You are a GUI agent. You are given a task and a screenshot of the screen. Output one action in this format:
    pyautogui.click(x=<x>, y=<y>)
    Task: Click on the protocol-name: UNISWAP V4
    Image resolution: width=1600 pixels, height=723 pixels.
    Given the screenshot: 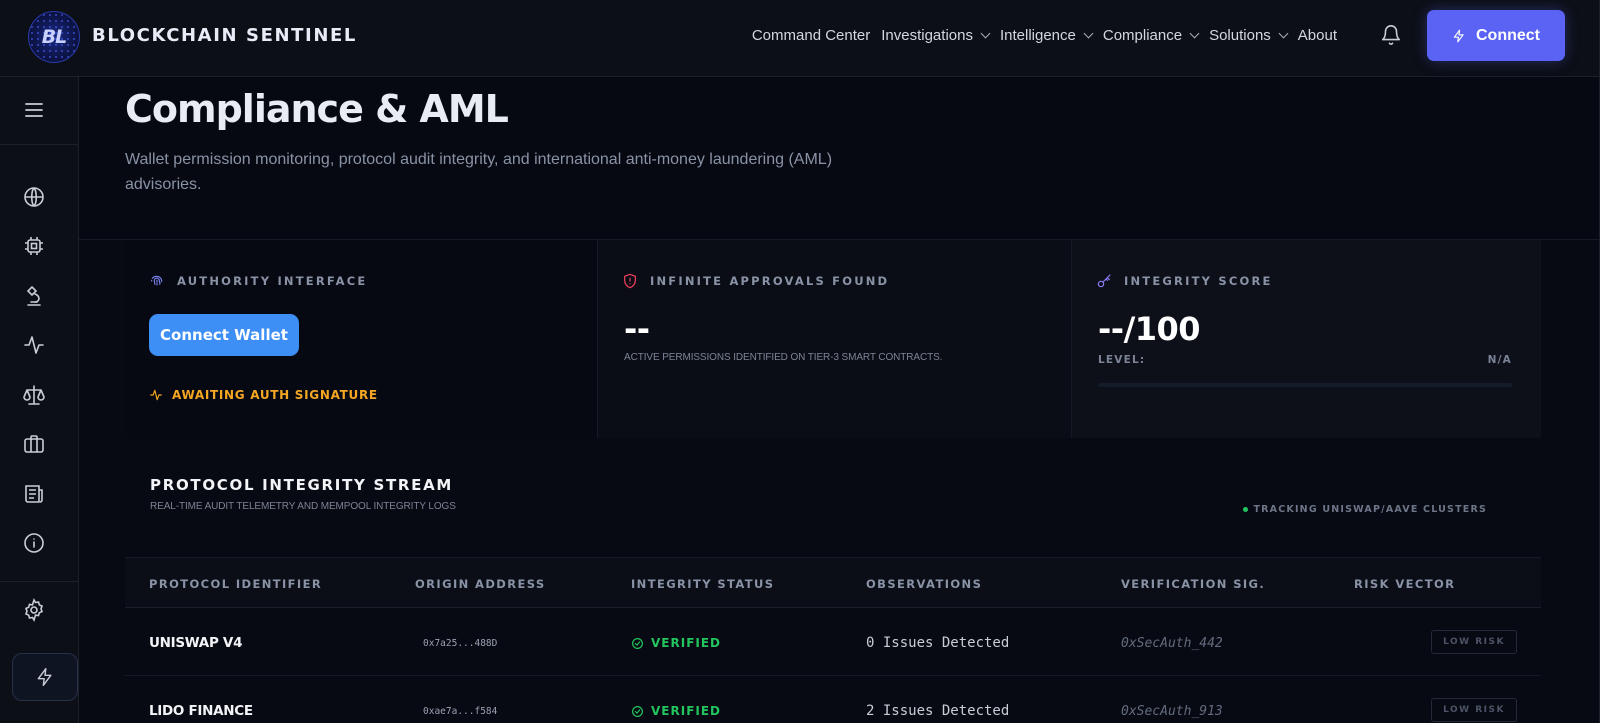 What is the action you would take?
    pyautogui.click(x=196, y=643)
    